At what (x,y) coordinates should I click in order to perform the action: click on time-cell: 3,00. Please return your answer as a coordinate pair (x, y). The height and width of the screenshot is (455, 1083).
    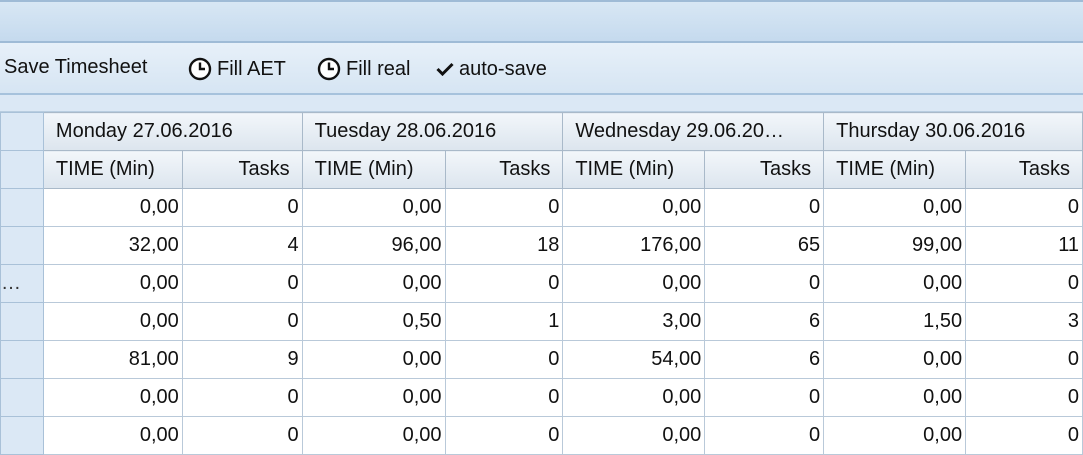
    Looking at the image, I should click on (634, 321).